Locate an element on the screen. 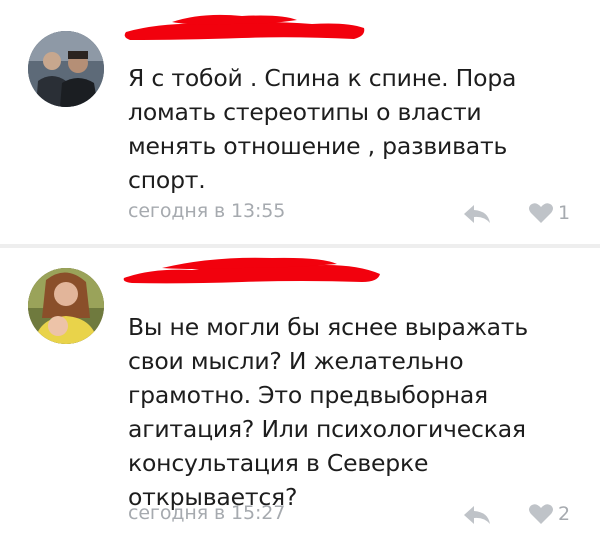 The width and height of the screenshot is (600, 545). comment-timestamp: сегодня в 13:55 is located at coordinates (207, 211).